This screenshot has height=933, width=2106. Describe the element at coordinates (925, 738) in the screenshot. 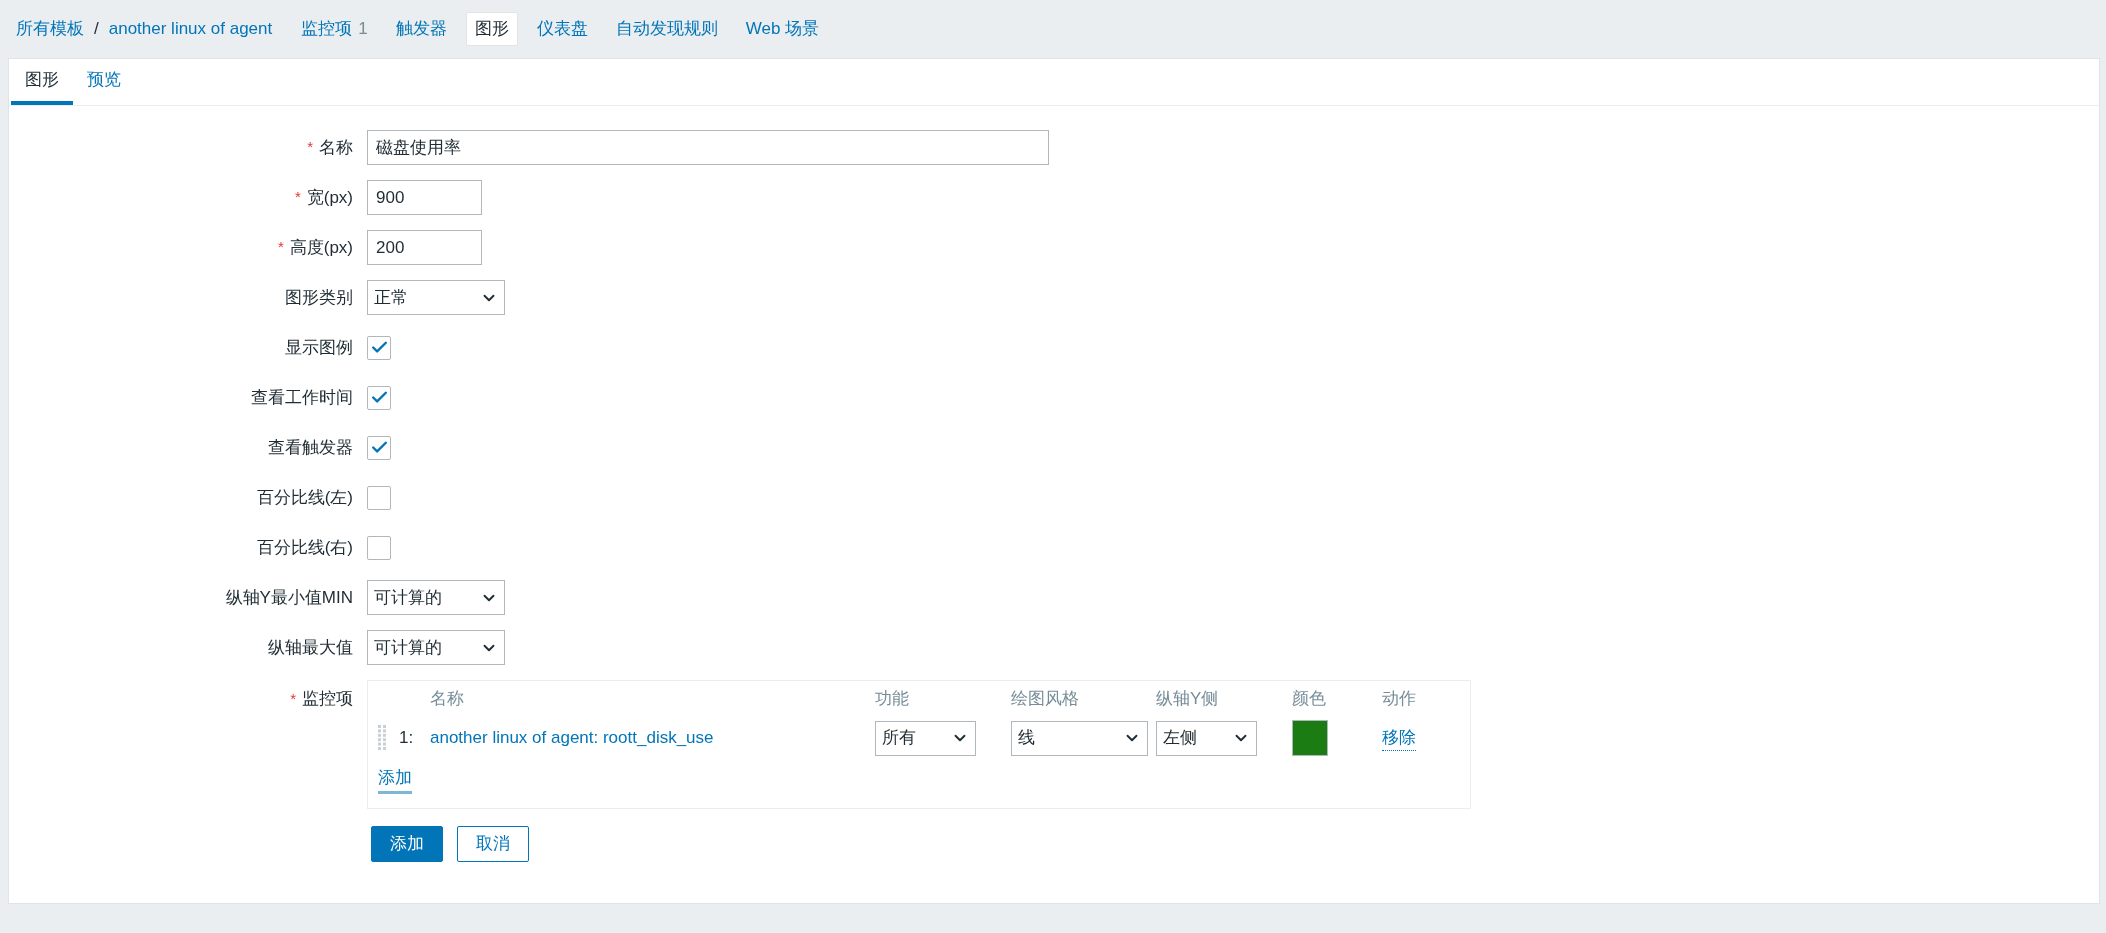

I see `function-select: 所有` at that location.